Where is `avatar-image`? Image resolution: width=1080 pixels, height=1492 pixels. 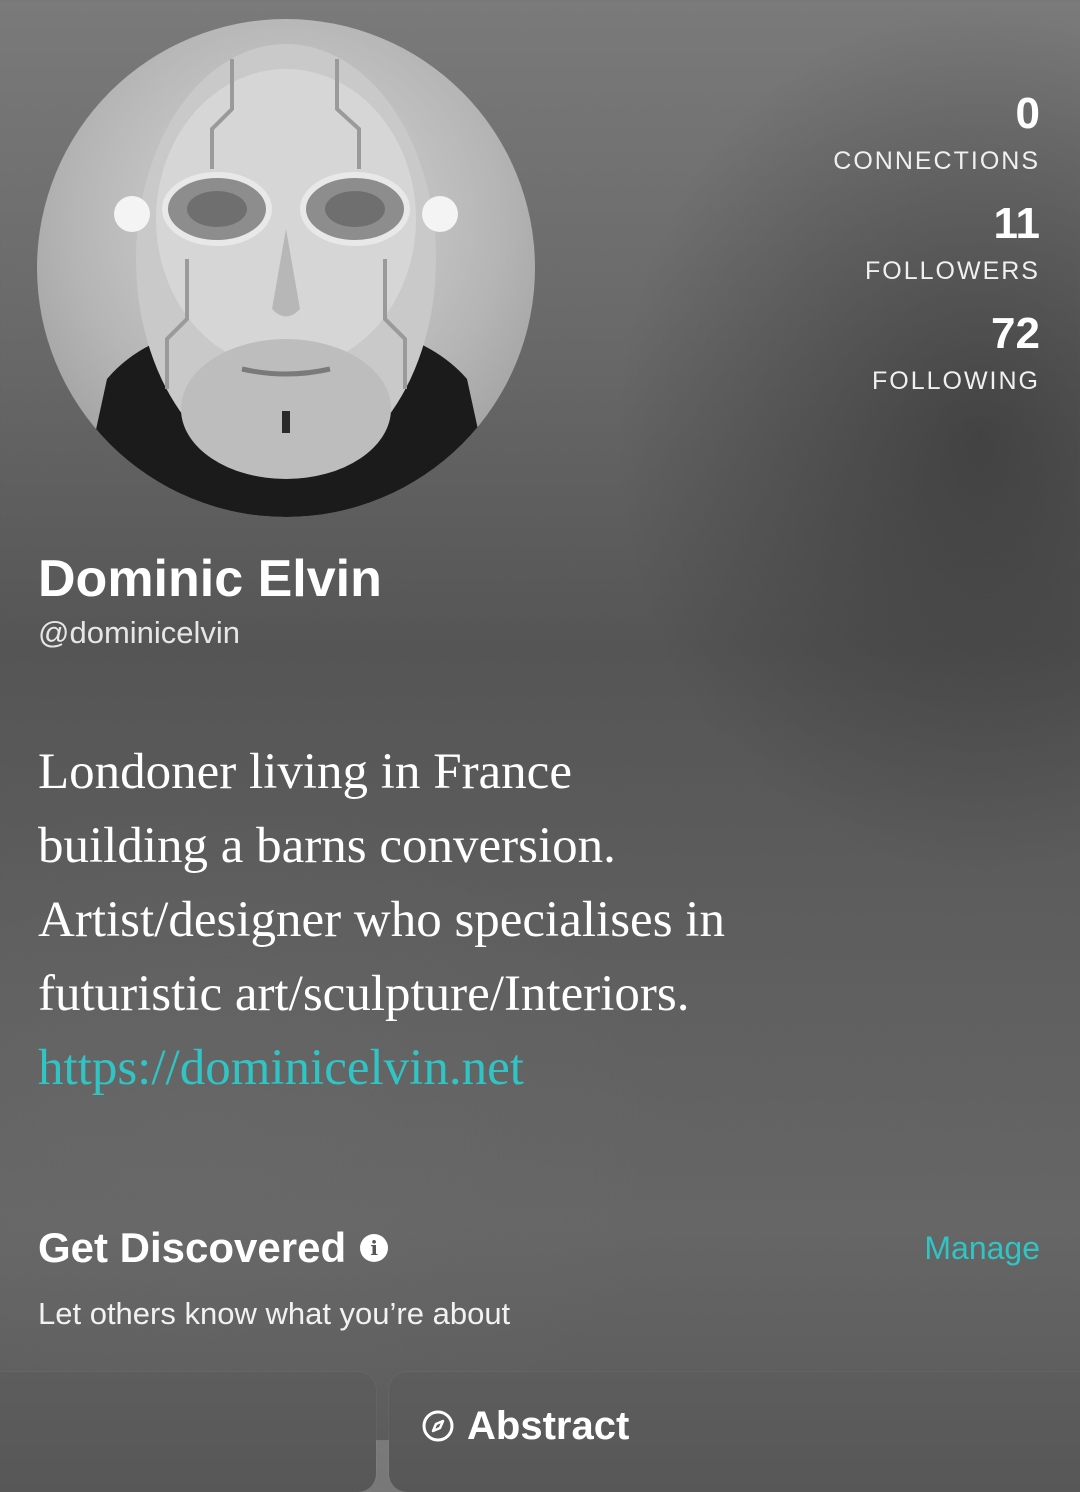 avatar-image is located at coordinates (287, 280).